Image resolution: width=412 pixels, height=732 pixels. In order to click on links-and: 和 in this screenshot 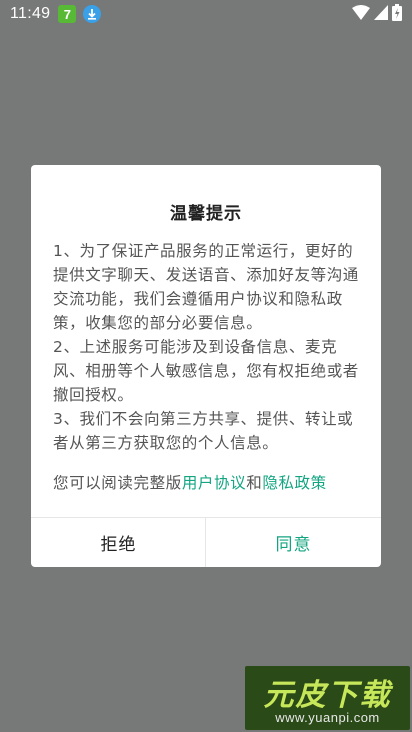, I will do `click(254, 483)`.